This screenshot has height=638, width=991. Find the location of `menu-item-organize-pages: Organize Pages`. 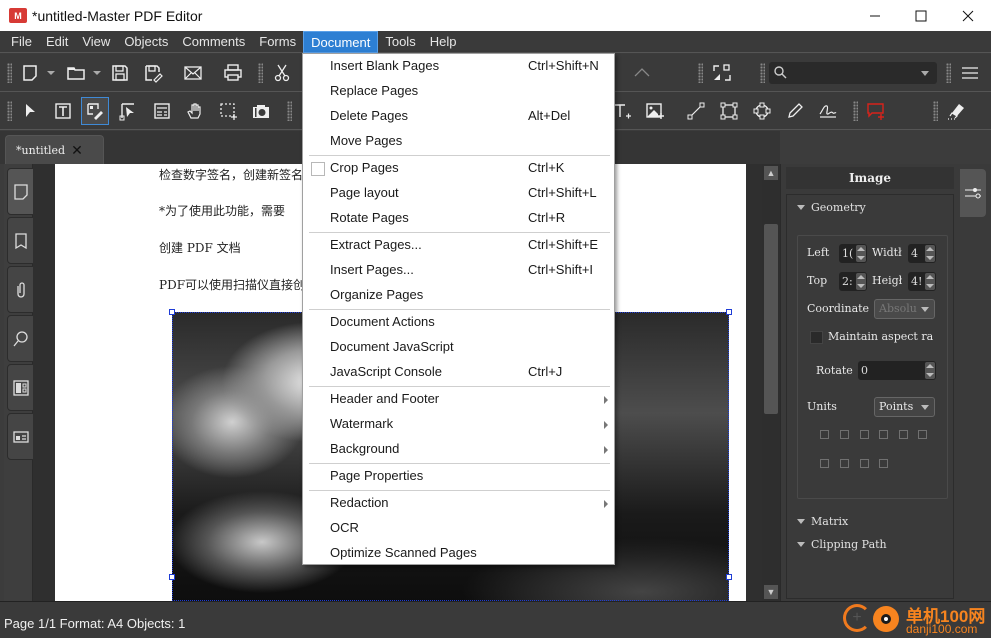

menu-item-organize-pages: Organize Pages is located at coordinates (458, 295).